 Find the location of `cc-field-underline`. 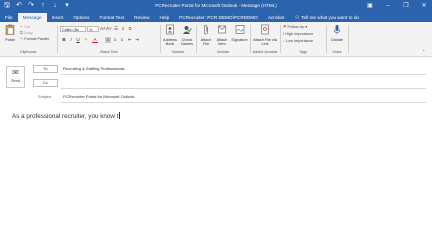

cc-field-underline is located at coordinates (243, 88).